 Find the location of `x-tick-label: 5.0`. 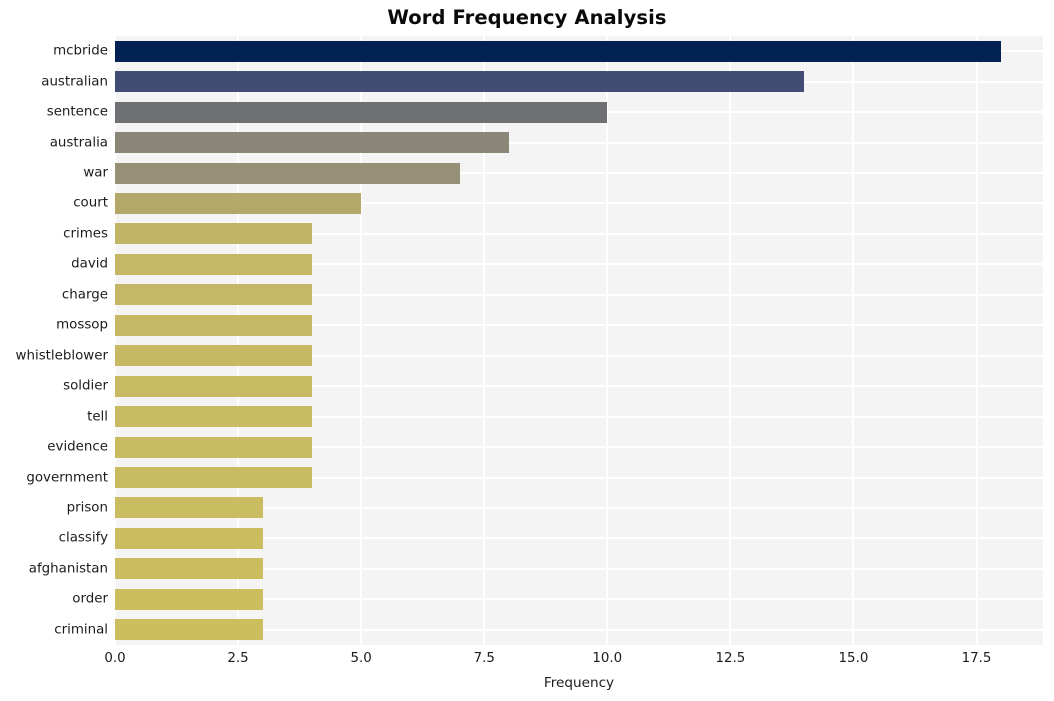

x-tick-label: 5.0 is located at coordinates (361, 658).